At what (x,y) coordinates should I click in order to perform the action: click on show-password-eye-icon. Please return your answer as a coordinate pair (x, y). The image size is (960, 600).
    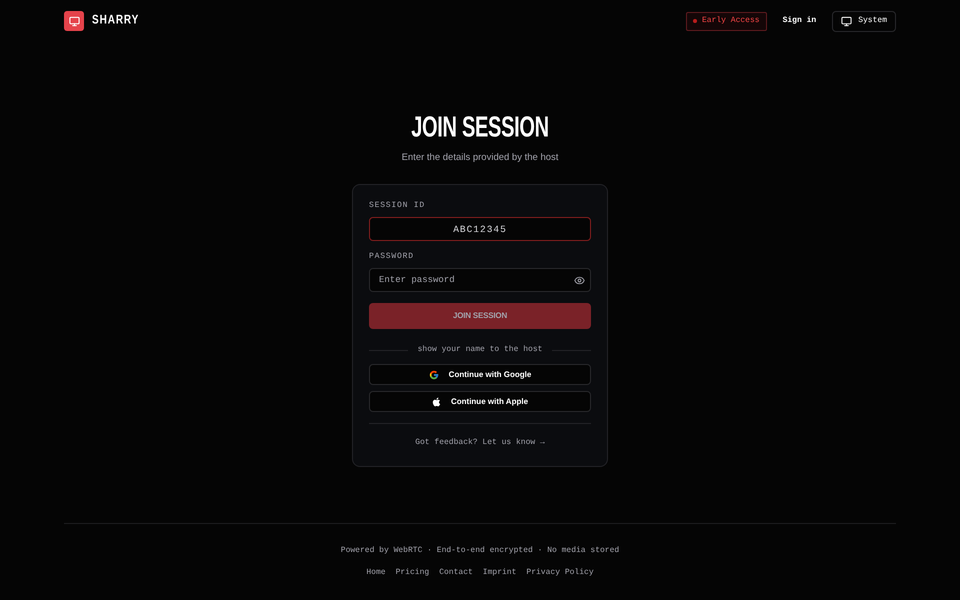
    Looking at the image, I should click on (579, 280).